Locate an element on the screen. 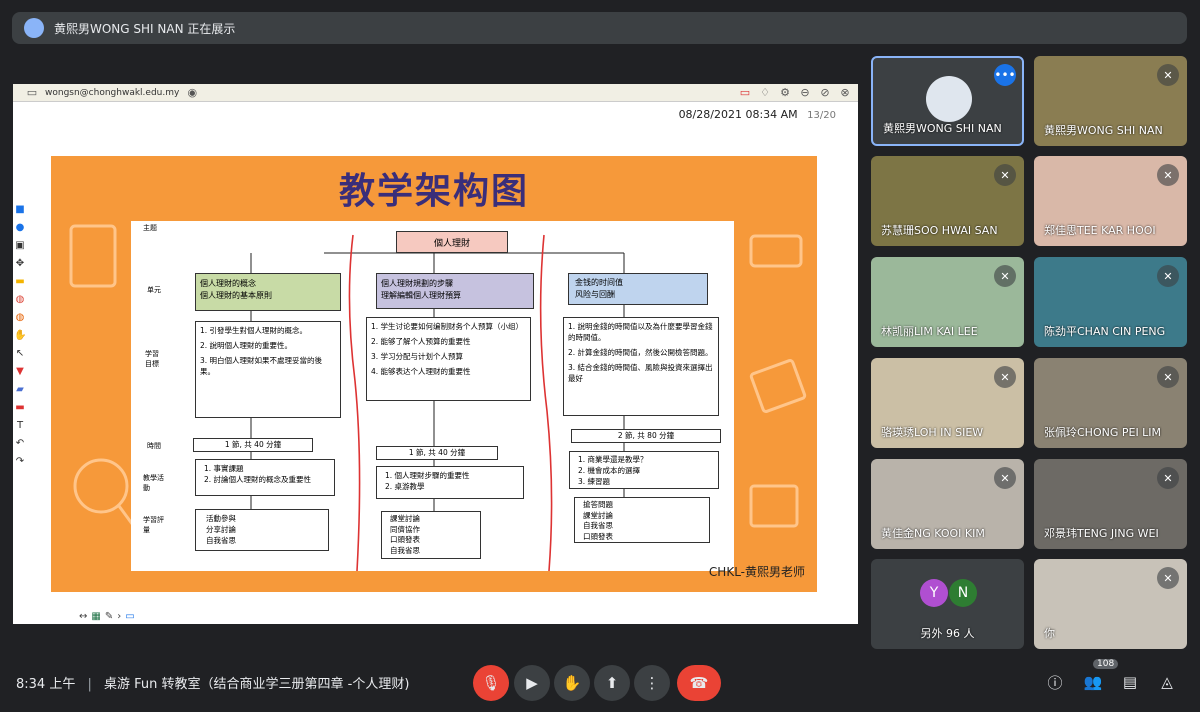  avatar-n: N is located at coordinates (963, 593).